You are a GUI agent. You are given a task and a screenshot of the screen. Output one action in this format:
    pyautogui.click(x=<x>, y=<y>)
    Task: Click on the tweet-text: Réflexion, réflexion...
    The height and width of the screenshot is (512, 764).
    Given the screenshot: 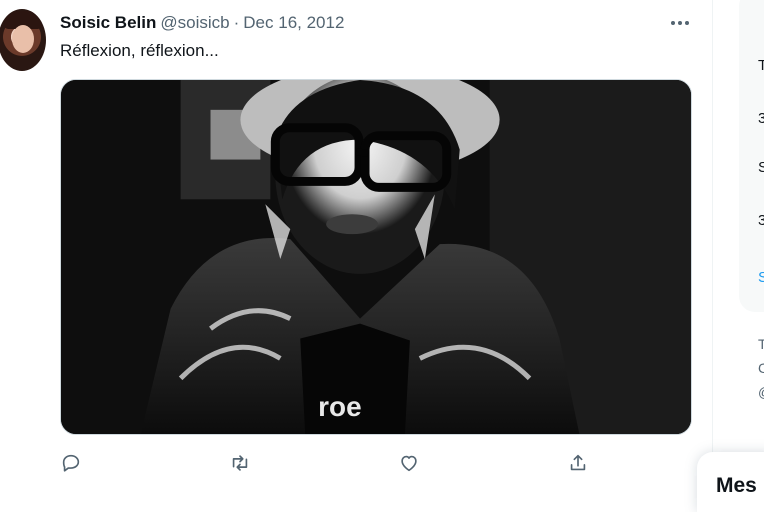 What is the action you would take?
    pyautogui.click(x=139, y=50)
    